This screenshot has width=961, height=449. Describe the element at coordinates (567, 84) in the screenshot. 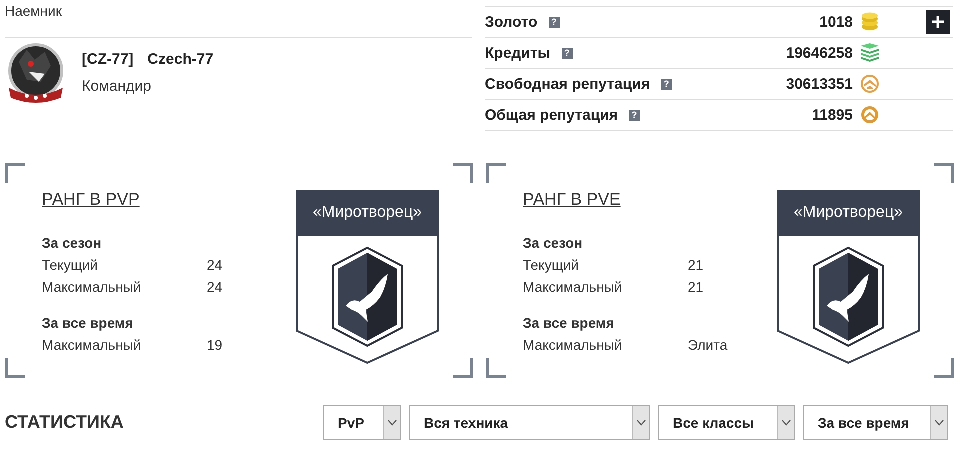

I see `currency-label: Свободная репутация` at that location.